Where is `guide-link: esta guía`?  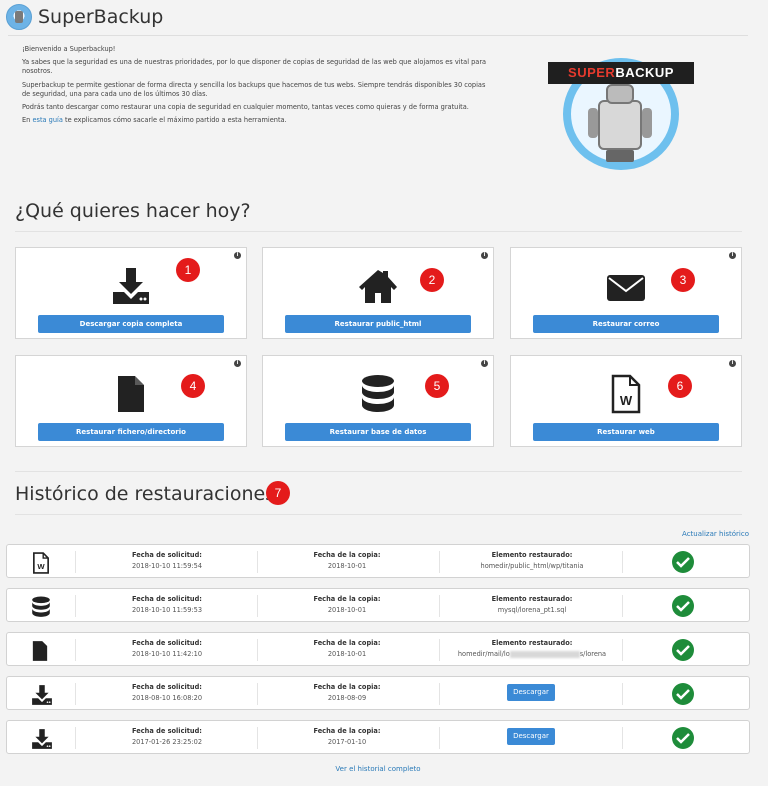
guide-link: esta guía is located at coordinates (47, 120).